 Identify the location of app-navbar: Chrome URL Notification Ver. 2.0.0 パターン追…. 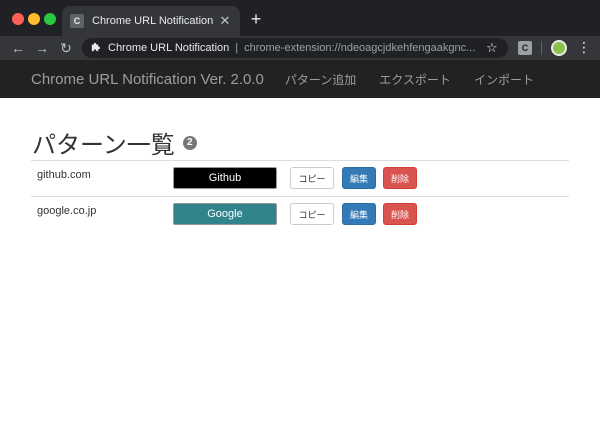
(300, 79).